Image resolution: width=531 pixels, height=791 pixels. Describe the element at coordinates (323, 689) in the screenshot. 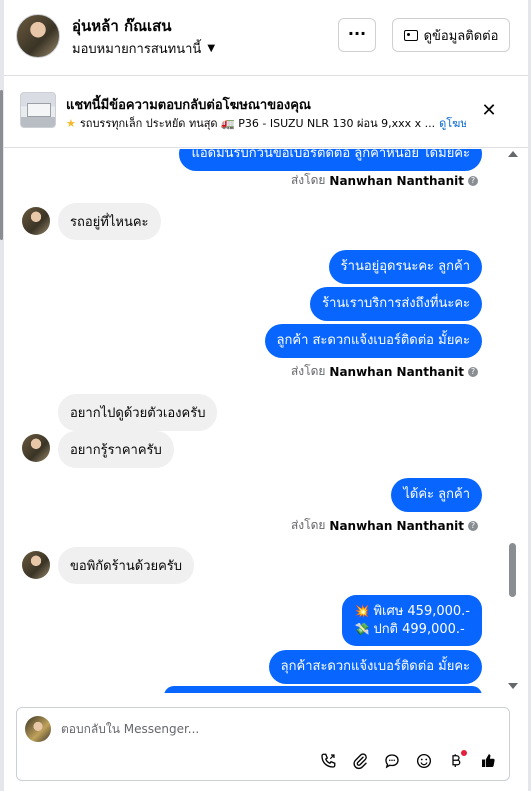

I see `message-outgoing-partial` at that location.